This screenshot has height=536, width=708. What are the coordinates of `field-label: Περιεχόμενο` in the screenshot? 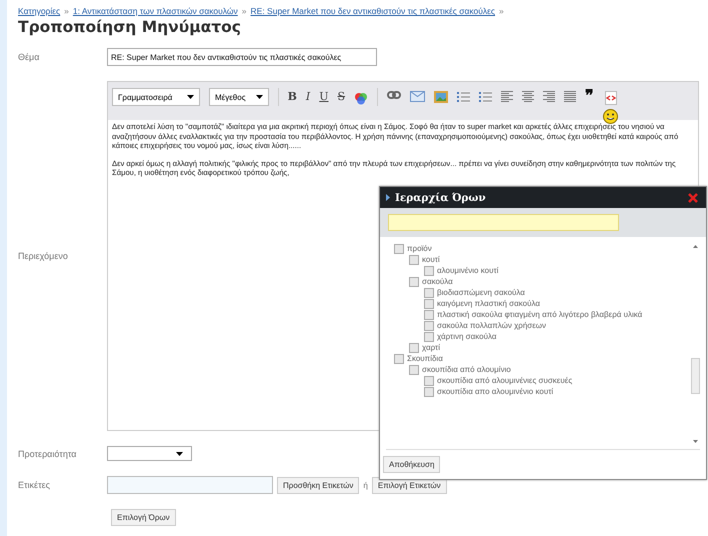 It's located at (43, 256).